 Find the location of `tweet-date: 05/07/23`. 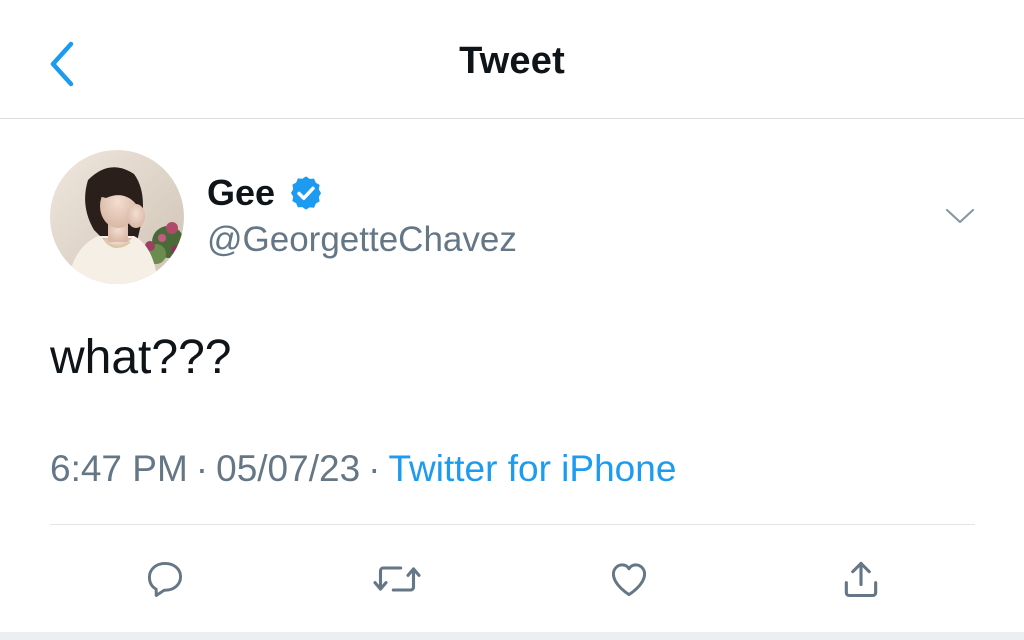

tweet-date: 05/07/23 is located at coordinates (288, 468).